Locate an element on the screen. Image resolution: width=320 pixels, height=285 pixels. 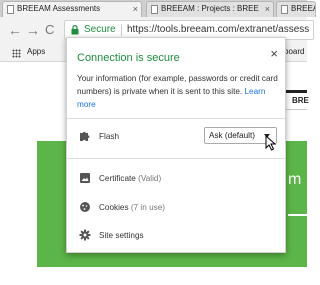
cookies-count: (7 in use) is located at coordinates (148, 207).